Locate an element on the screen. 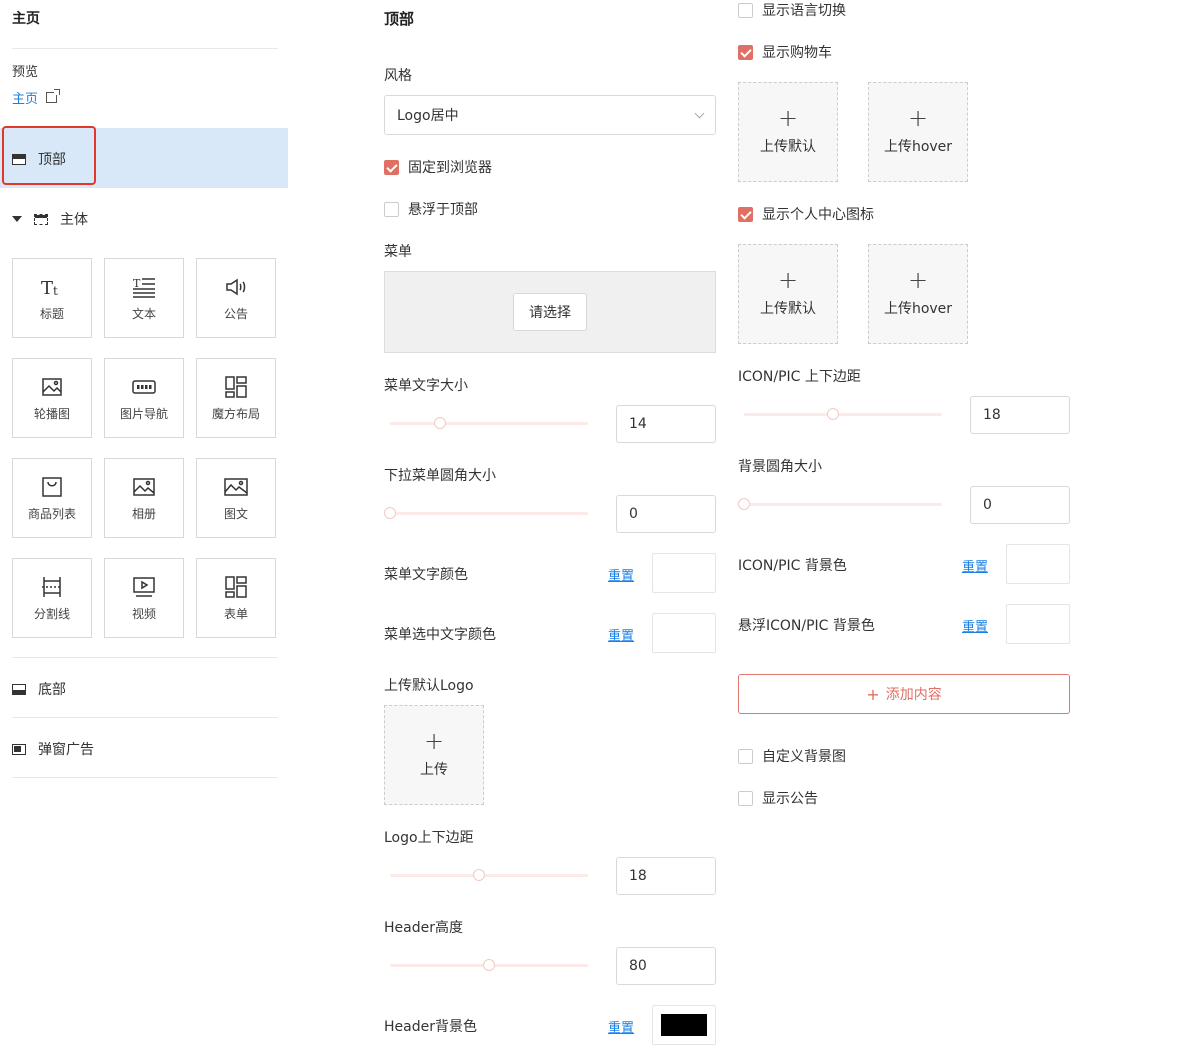 The width and height of the screenshot is (1183, 1048). section-main: 主体 is located at coordinates (50, 219).